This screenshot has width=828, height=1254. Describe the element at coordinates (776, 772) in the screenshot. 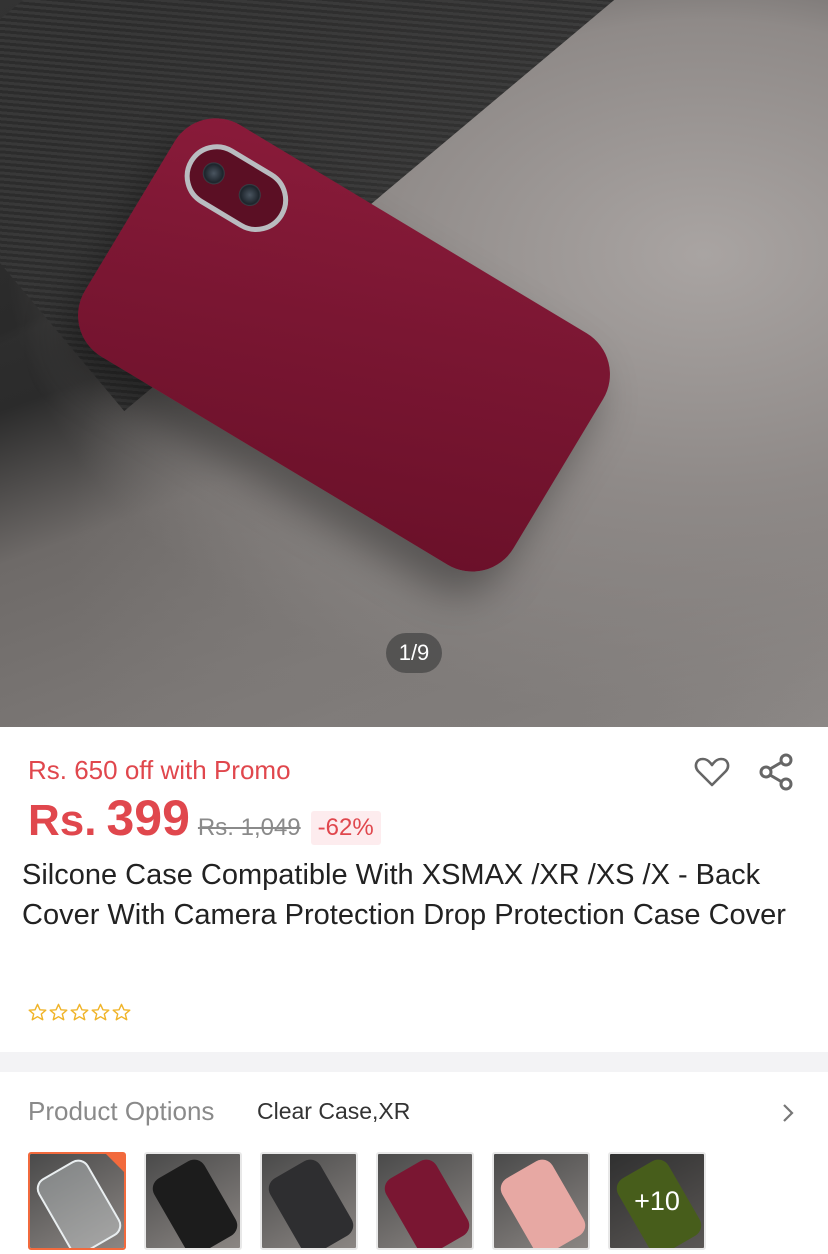

I see `share-icon` at that location.